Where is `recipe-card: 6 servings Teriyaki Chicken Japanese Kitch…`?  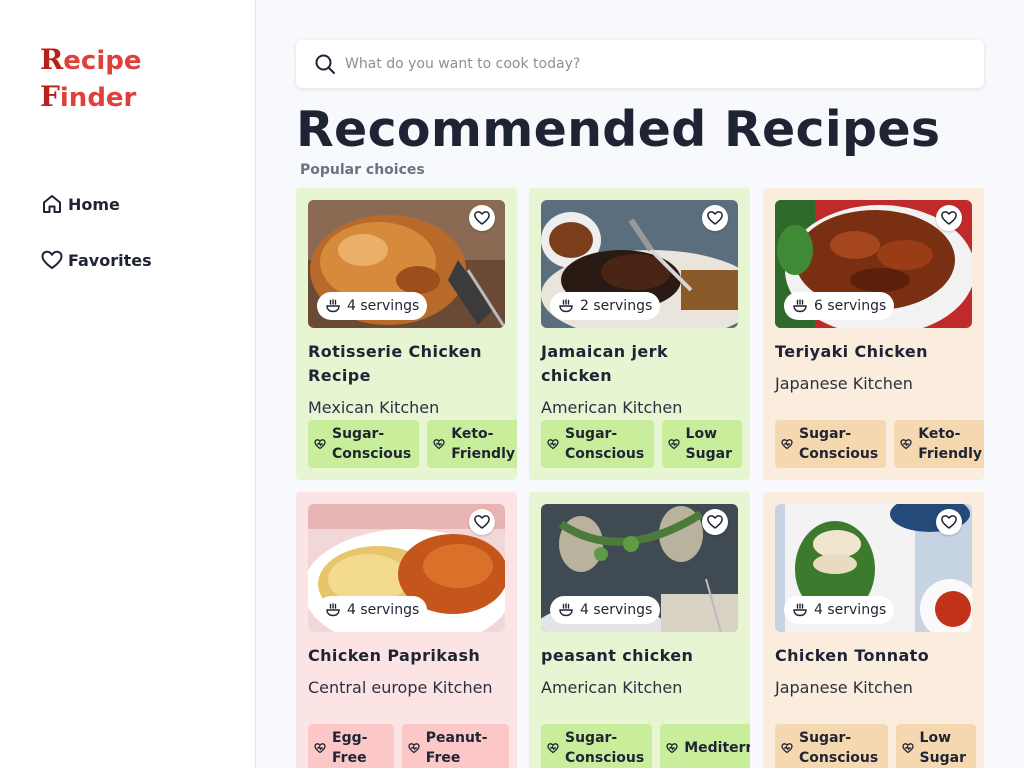 recipe-card: 6 servings Teriyaki Chicken Japanese Kitch… is located at coordinates (873, 334).